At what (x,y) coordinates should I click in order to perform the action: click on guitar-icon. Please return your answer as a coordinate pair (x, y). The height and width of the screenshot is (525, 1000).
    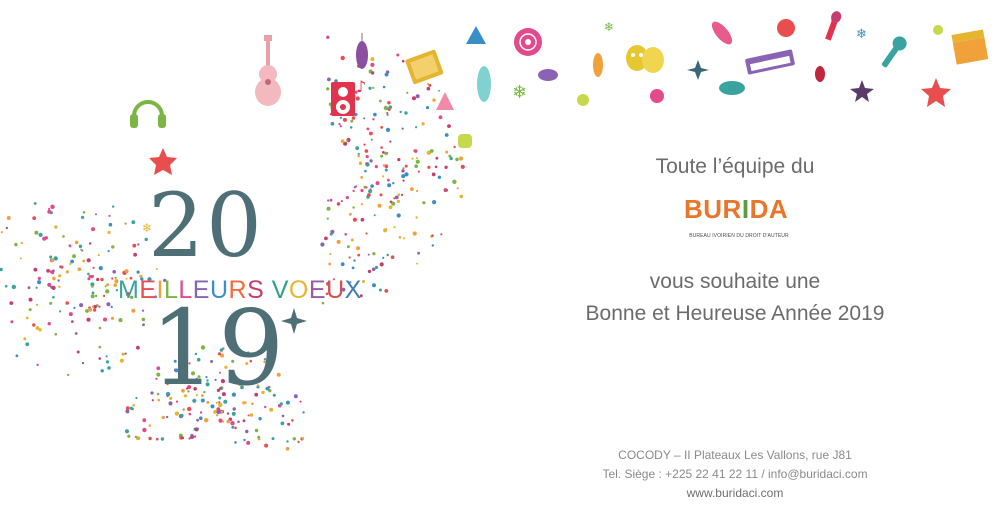
    Looking at the image, I should click on (268, 70).